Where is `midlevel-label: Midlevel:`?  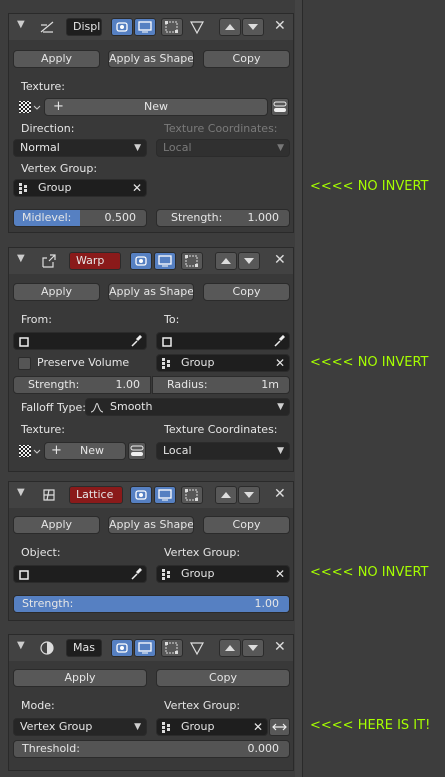
midlevel-label: Midlevel: is located at coordinates (47, 217).